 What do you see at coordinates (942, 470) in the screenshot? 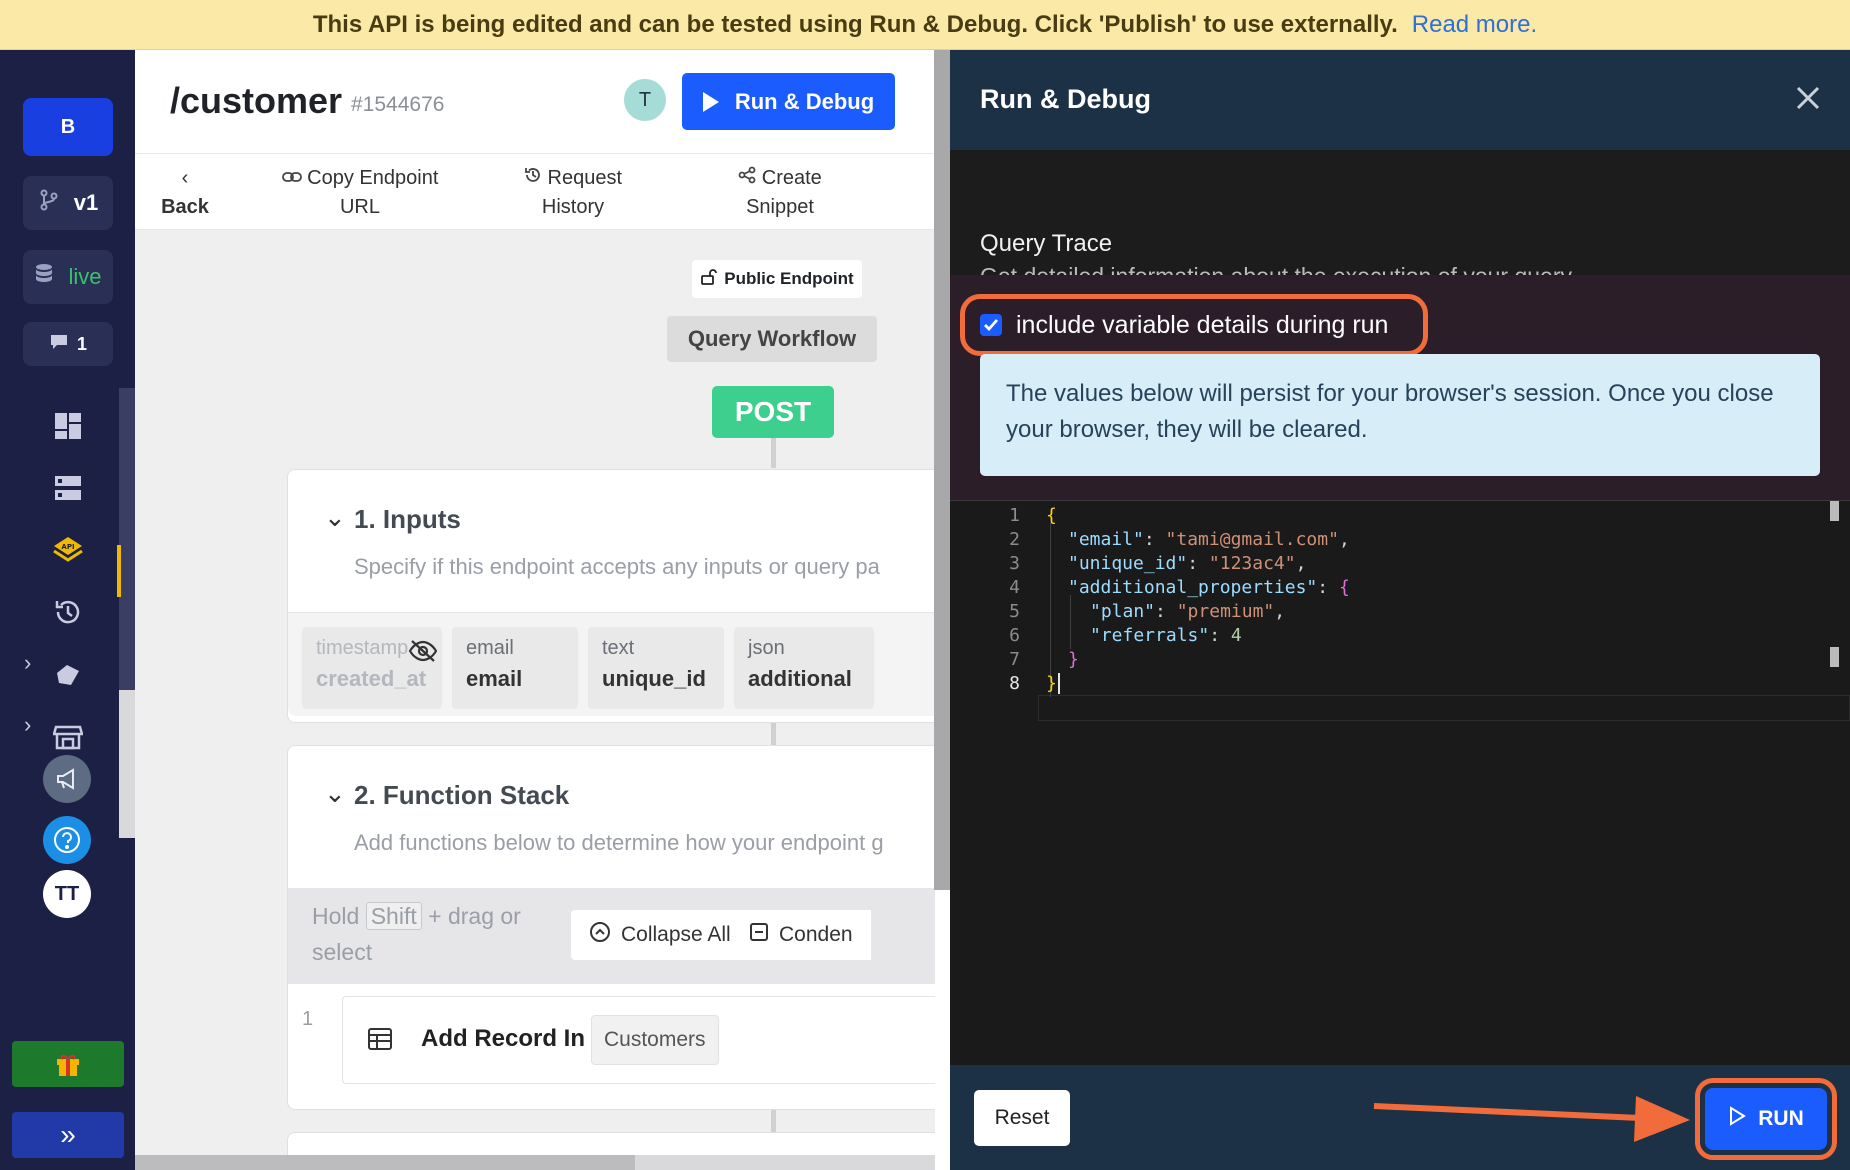
I see `panel-resize-divider` at bounding box center [942, 470].